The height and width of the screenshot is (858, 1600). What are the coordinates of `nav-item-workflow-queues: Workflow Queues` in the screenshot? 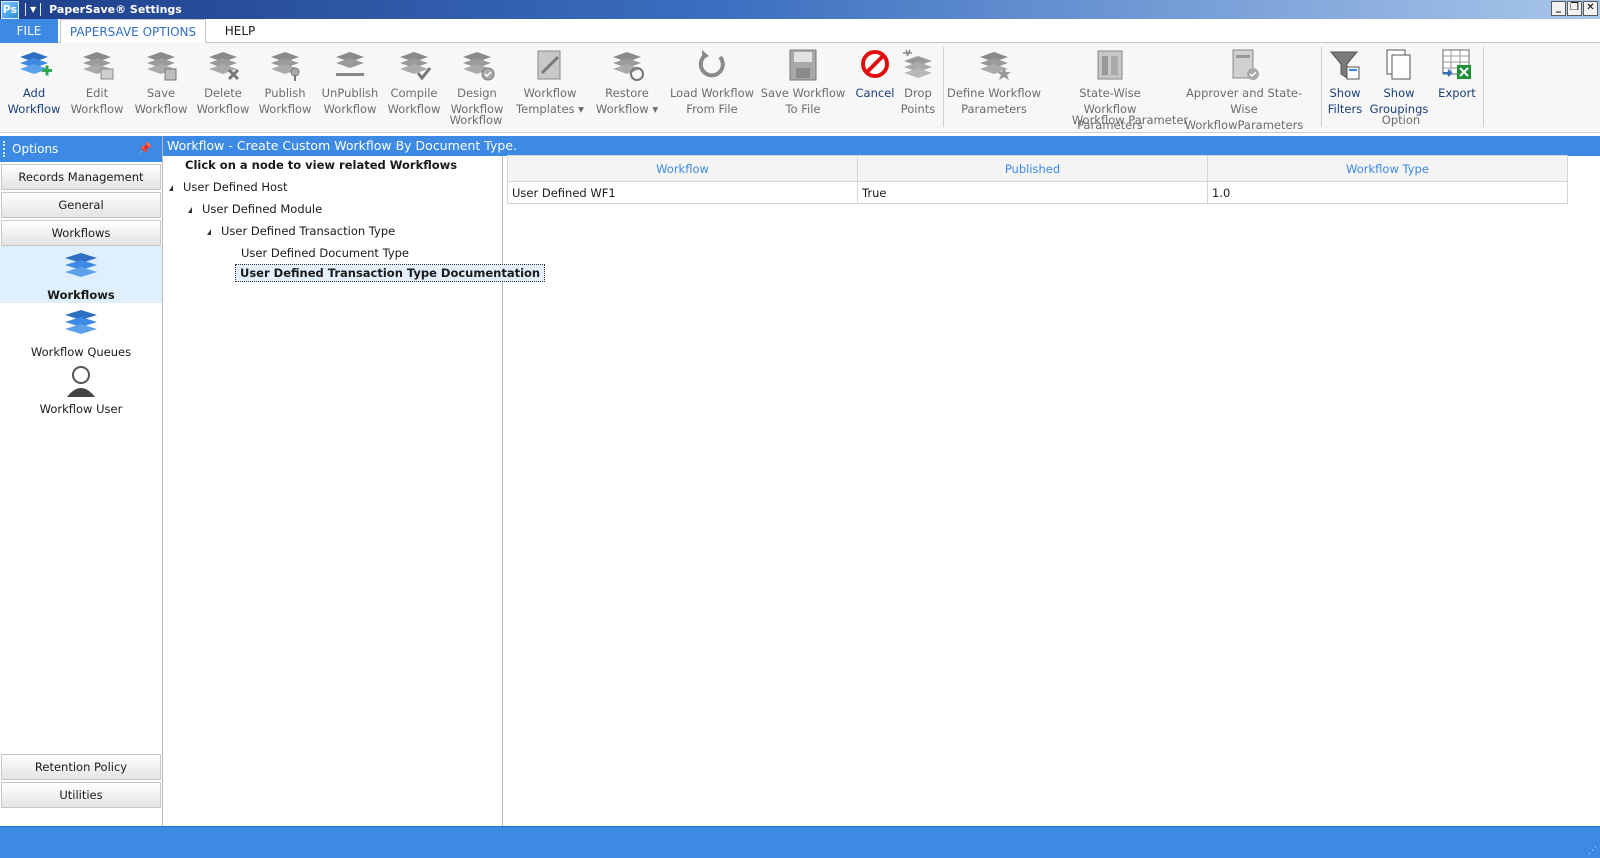 It's located at (81, 331).